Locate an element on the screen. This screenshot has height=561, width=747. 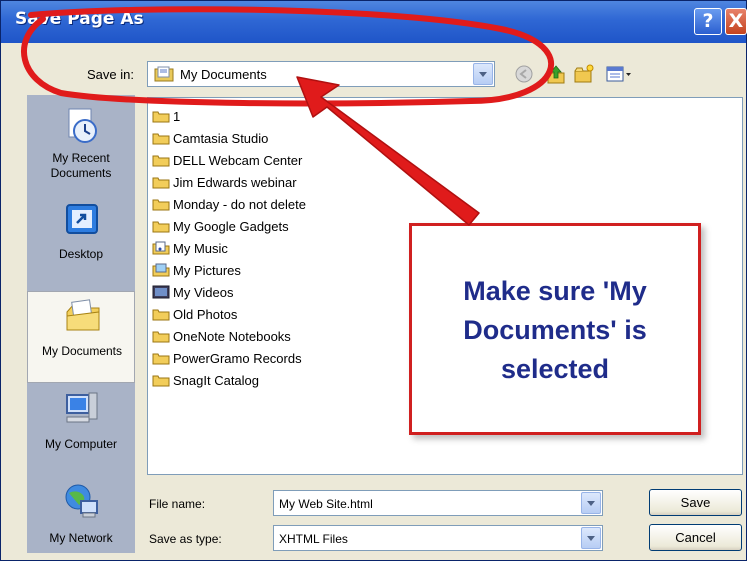
list-item: My Music is located at coordinates (190, 248).